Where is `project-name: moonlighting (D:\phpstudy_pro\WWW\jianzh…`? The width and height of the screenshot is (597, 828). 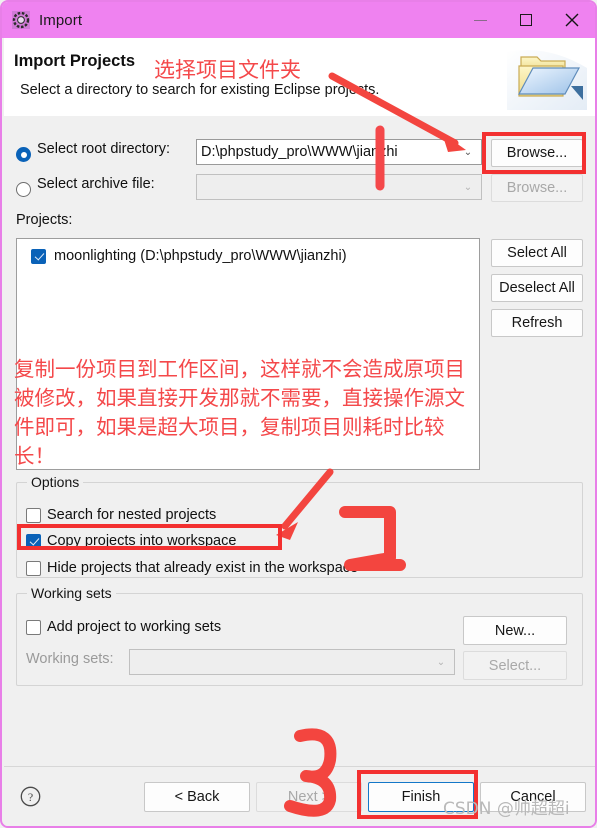
project-name: moonlighting (D:\phpstudy_pro\WWW\jianzh… is located at coordinates (200, 256).